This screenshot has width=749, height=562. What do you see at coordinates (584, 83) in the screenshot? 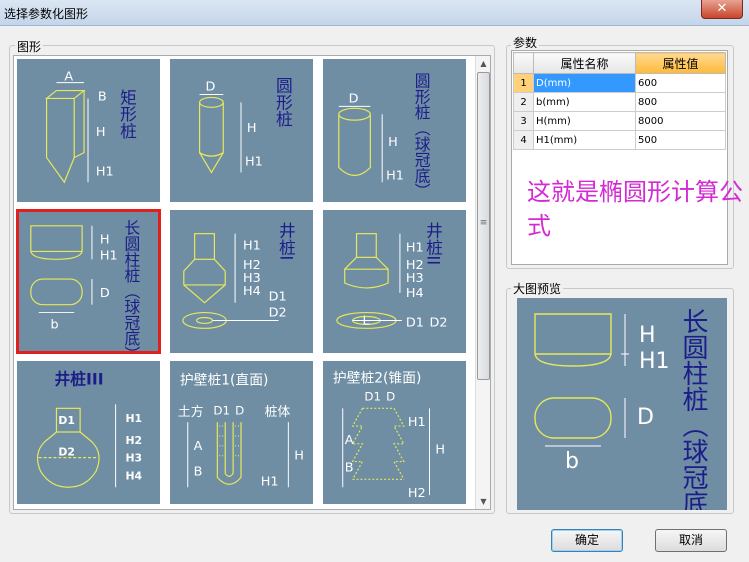
I see `row-name: D(mm)` at bounding box center [584, 83].